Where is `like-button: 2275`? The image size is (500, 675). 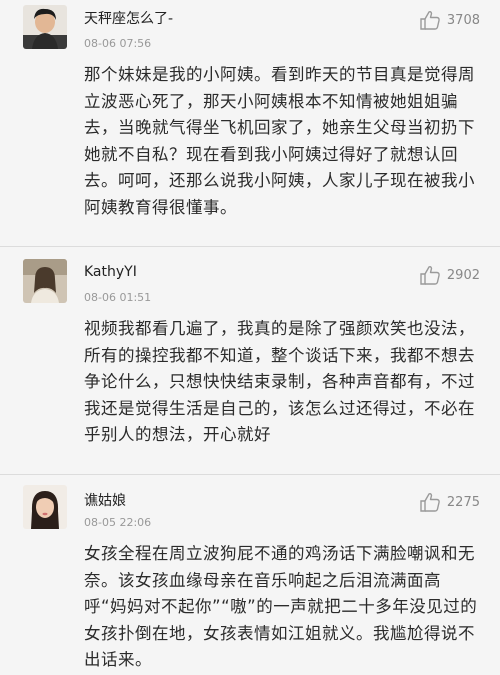 like-button: 2275 is located at coordinates (449, 502).